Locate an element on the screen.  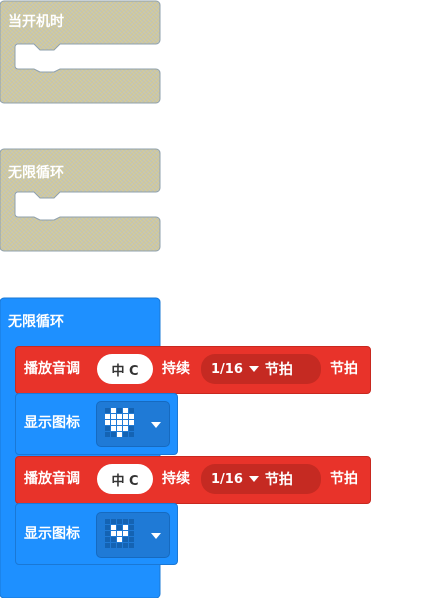
forever-label: 无限循环 is located at coordinates (36, 322).